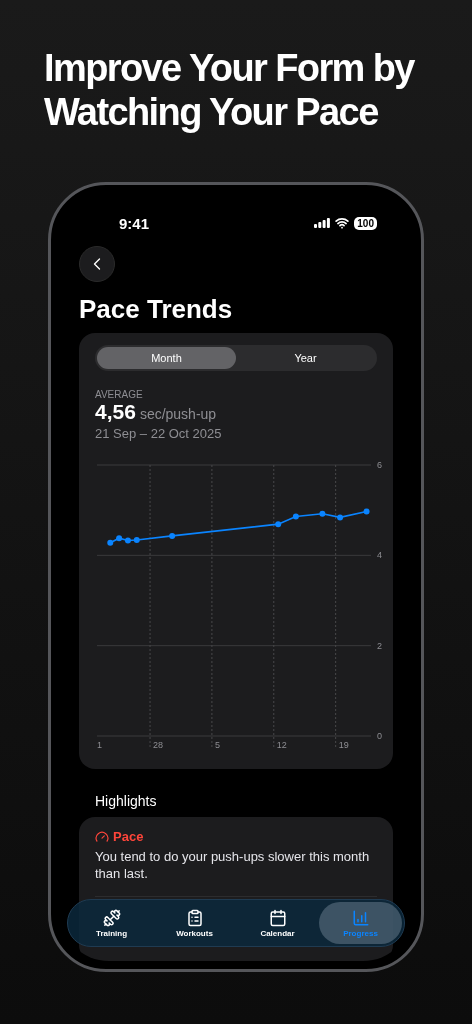 Image resolution: width=472 pixels, height=1024 pixels. Describe the element at coordinates (166, 358) in the screenshot. I see `segment-tab: Month` at that location.